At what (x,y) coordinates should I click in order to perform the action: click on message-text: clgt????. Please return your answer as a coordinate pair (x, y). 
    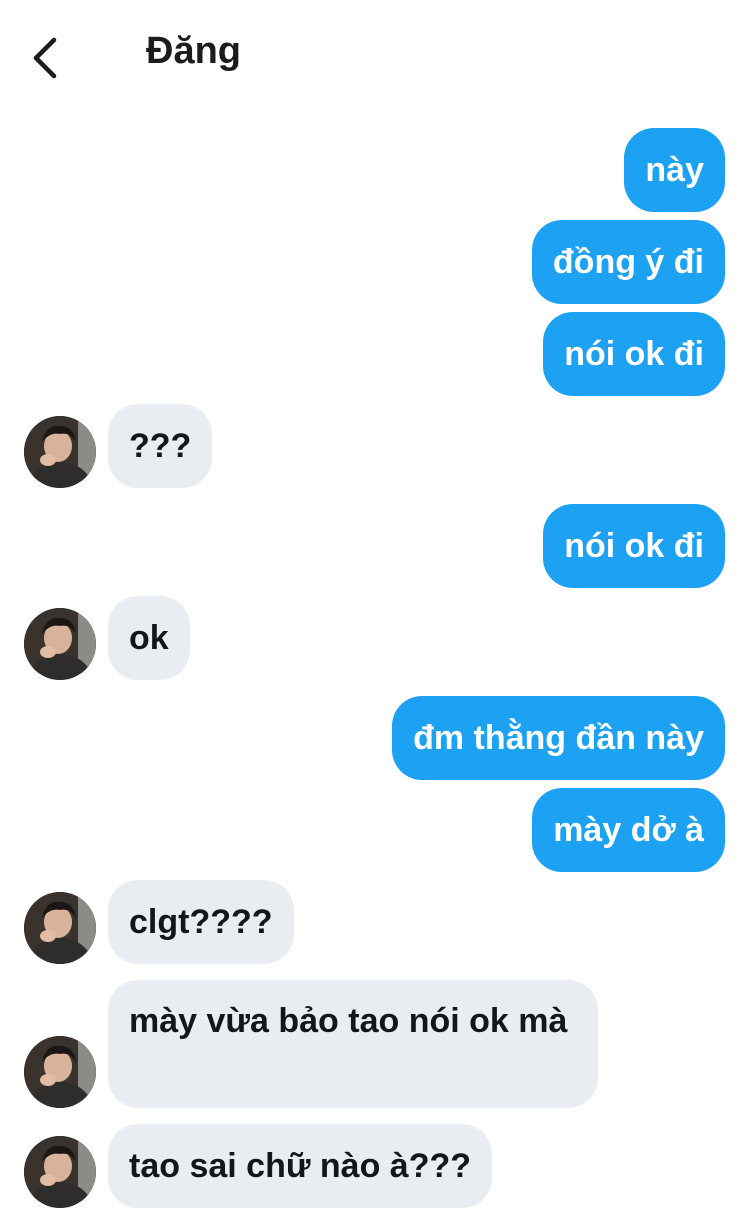
    Looking at the image, I should click on (201, 921).